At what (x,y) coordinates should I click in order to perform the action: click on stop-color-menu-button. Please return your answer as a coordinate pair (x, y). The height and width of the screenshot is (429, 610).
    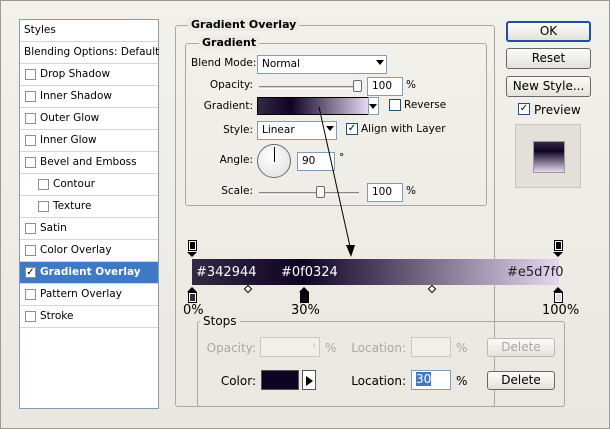
    Looking at the image, I should click on (309, 380).